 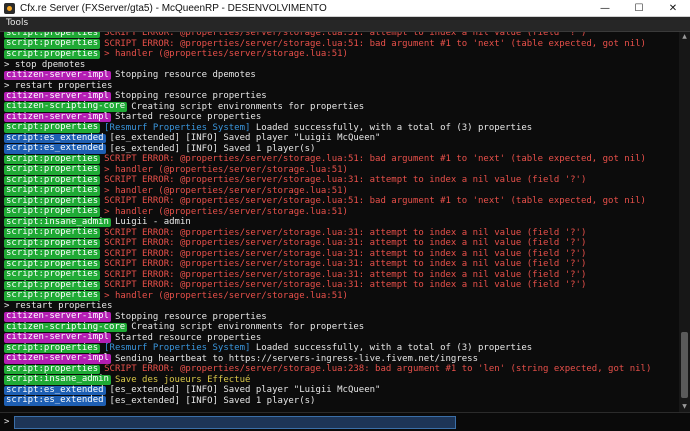 What do you see at coordinates (17, 23) in the screenshot?
I see `menu-tools: Tools` at bounding box center [17, 23].